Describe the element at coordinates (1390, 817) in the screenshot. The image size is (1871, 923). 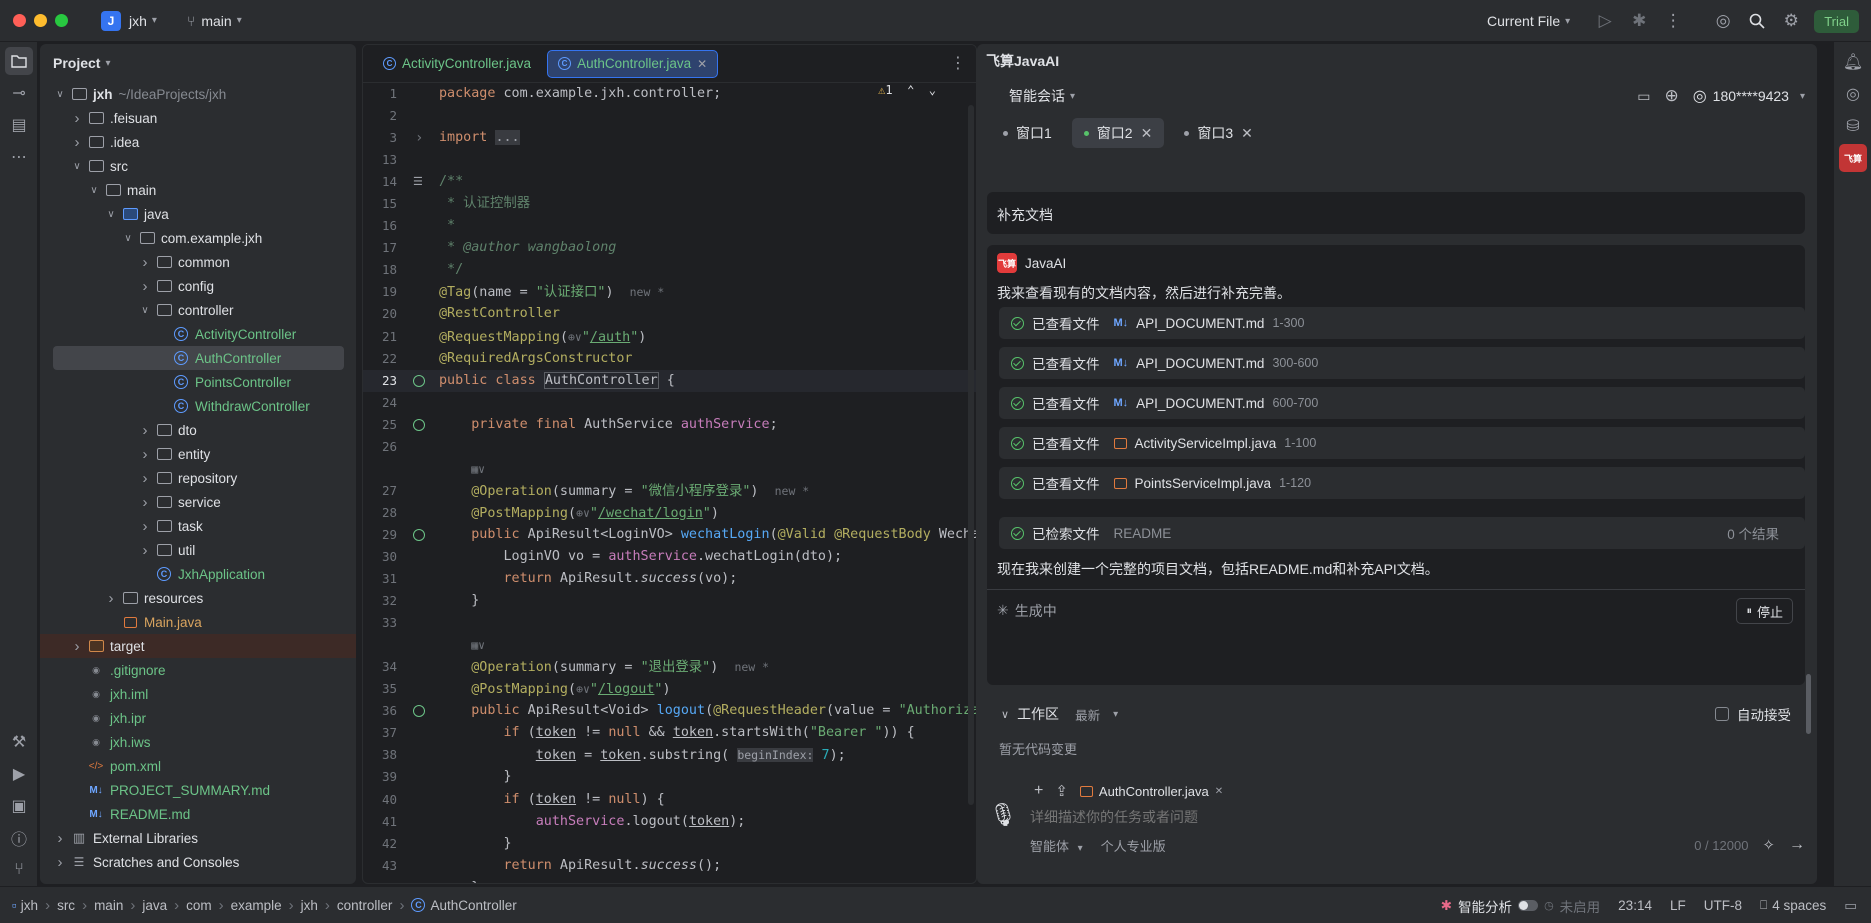
I see `chat-input` at that location.